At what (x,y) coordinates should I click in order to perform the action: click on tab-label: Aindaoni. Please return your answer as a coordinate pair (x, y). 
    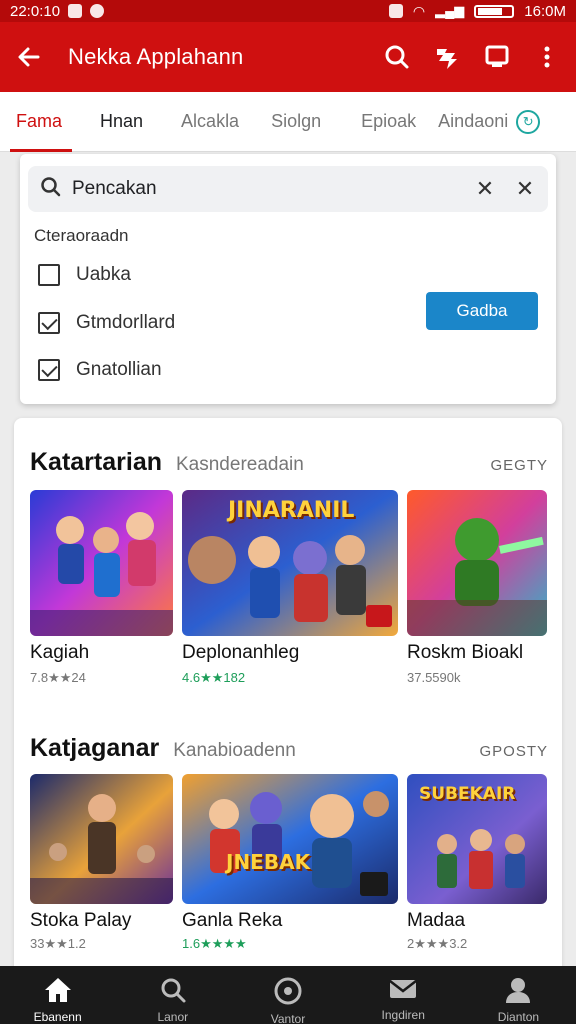
    Looking at the image, I should click on (473, 121).